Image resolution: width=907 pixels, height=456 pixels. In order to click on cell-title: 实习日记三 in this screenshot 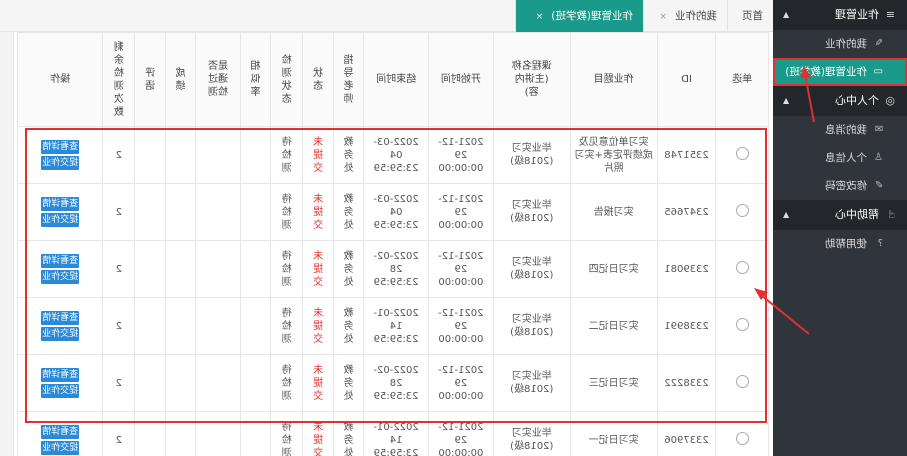, I will do `click(614, 383)`.